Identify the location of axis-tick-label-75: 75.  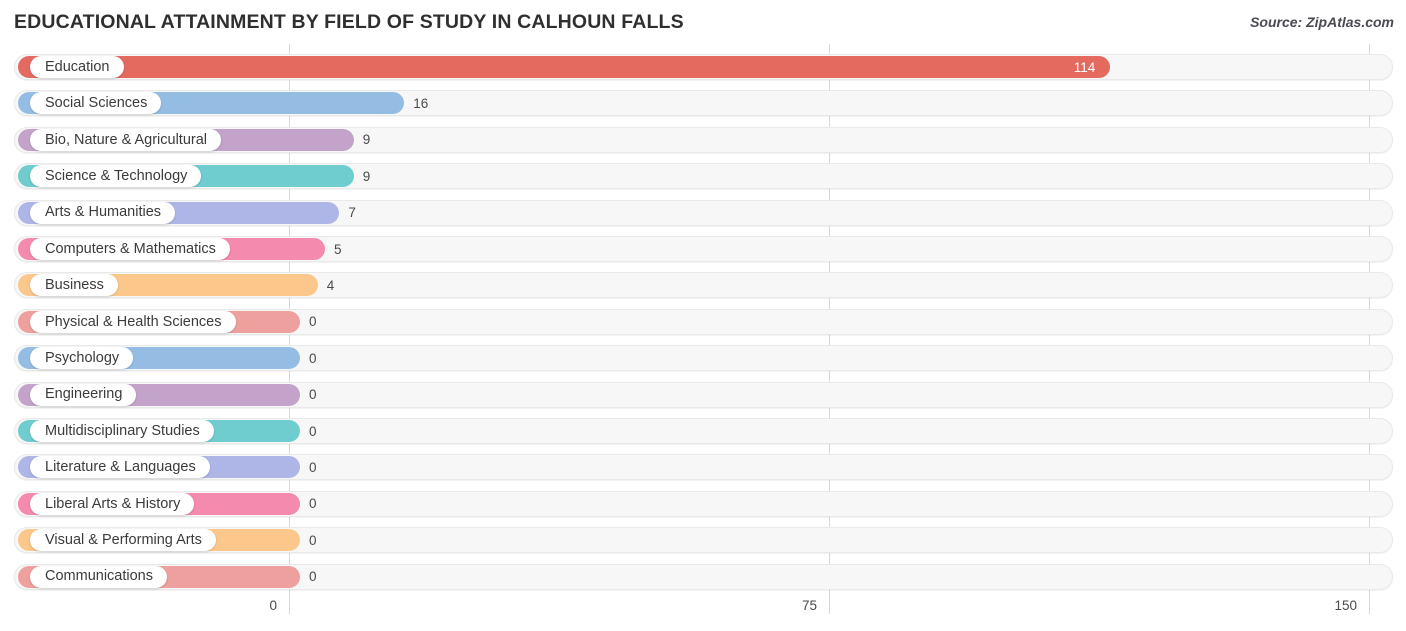
(809, 605).